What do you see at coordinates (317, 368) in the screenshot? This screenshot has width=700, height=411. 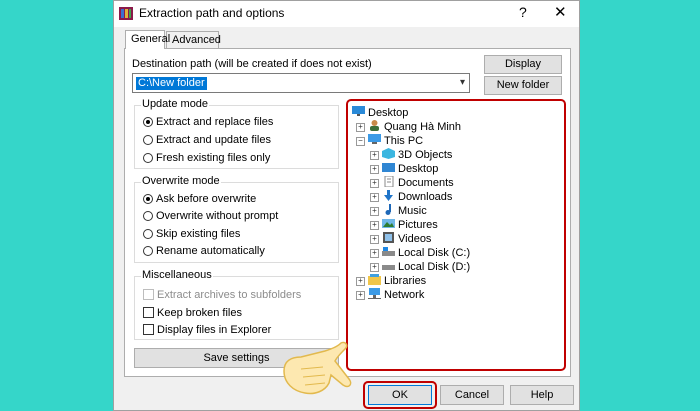 I see `pointing-hand-icon` at bounding box center [317, 368].